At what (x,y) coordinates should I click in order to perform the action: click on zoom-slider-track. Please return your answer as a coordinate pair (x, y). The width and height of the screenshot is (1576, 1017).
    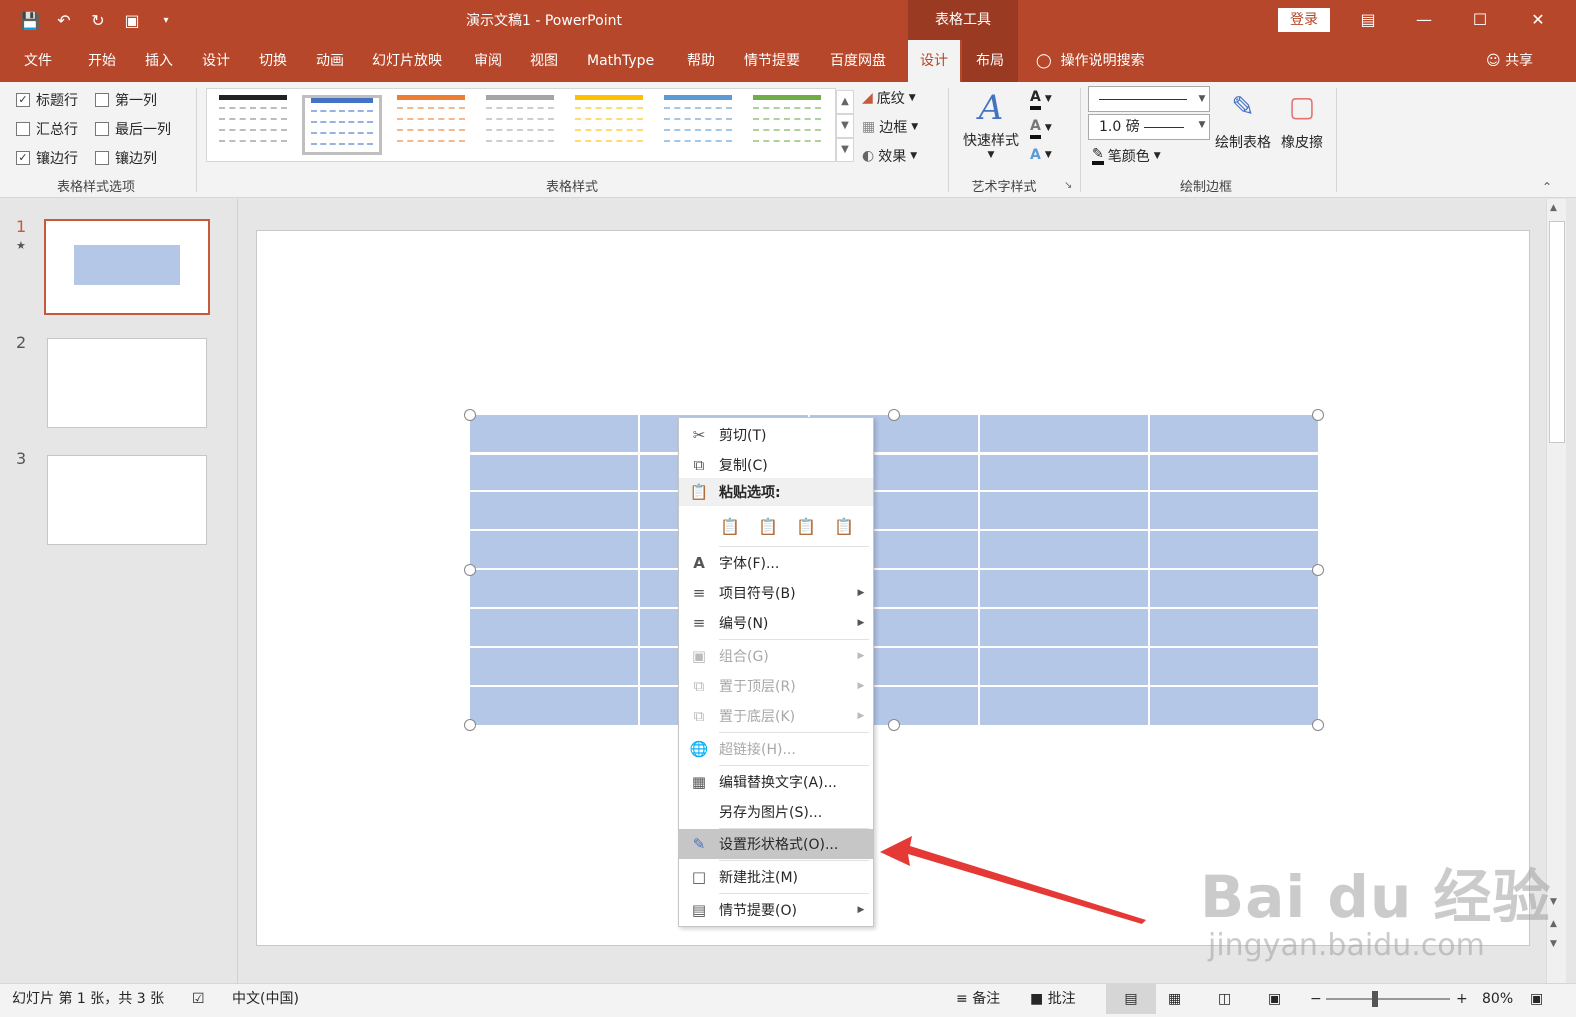
    Looking at the image, I should click on (1388, 999).